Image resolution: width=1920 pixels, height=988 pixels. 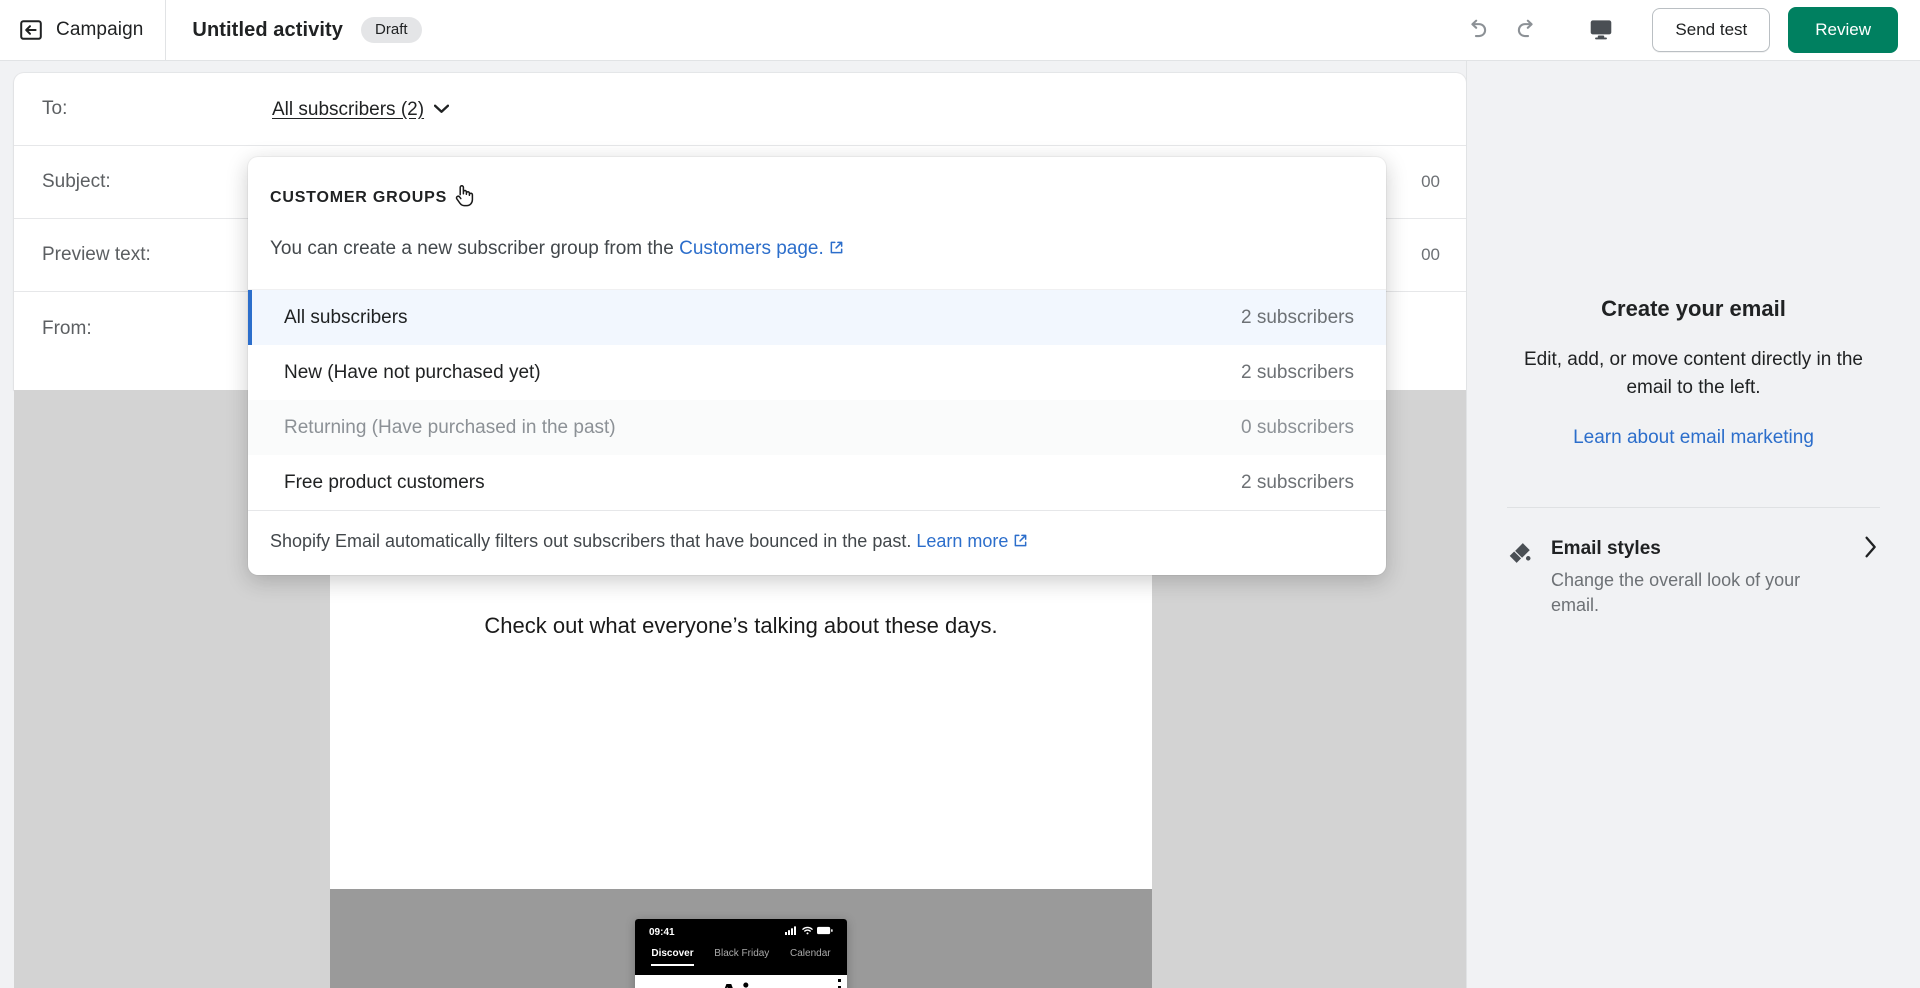 I want to click on preview-text-label: Preview text:, so click(x=96, y=254).